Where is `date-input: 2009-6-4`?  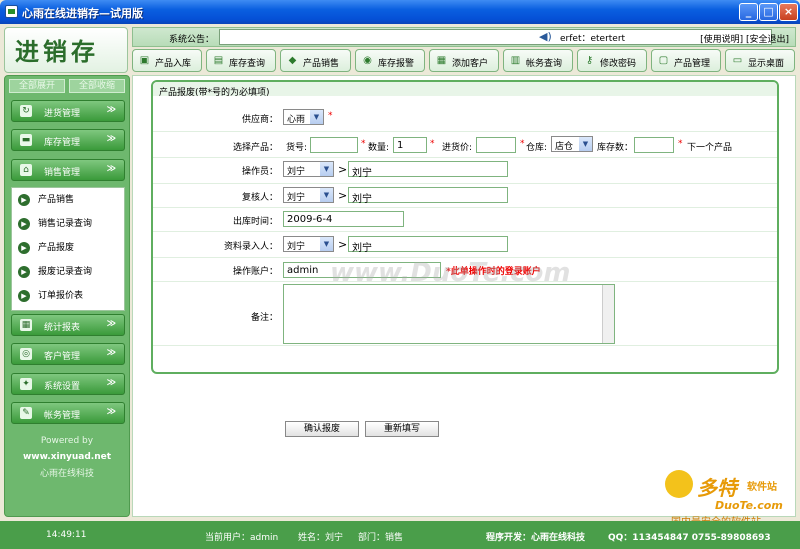
date-input: 2009-6-4 is located at coordinates (343, 219).